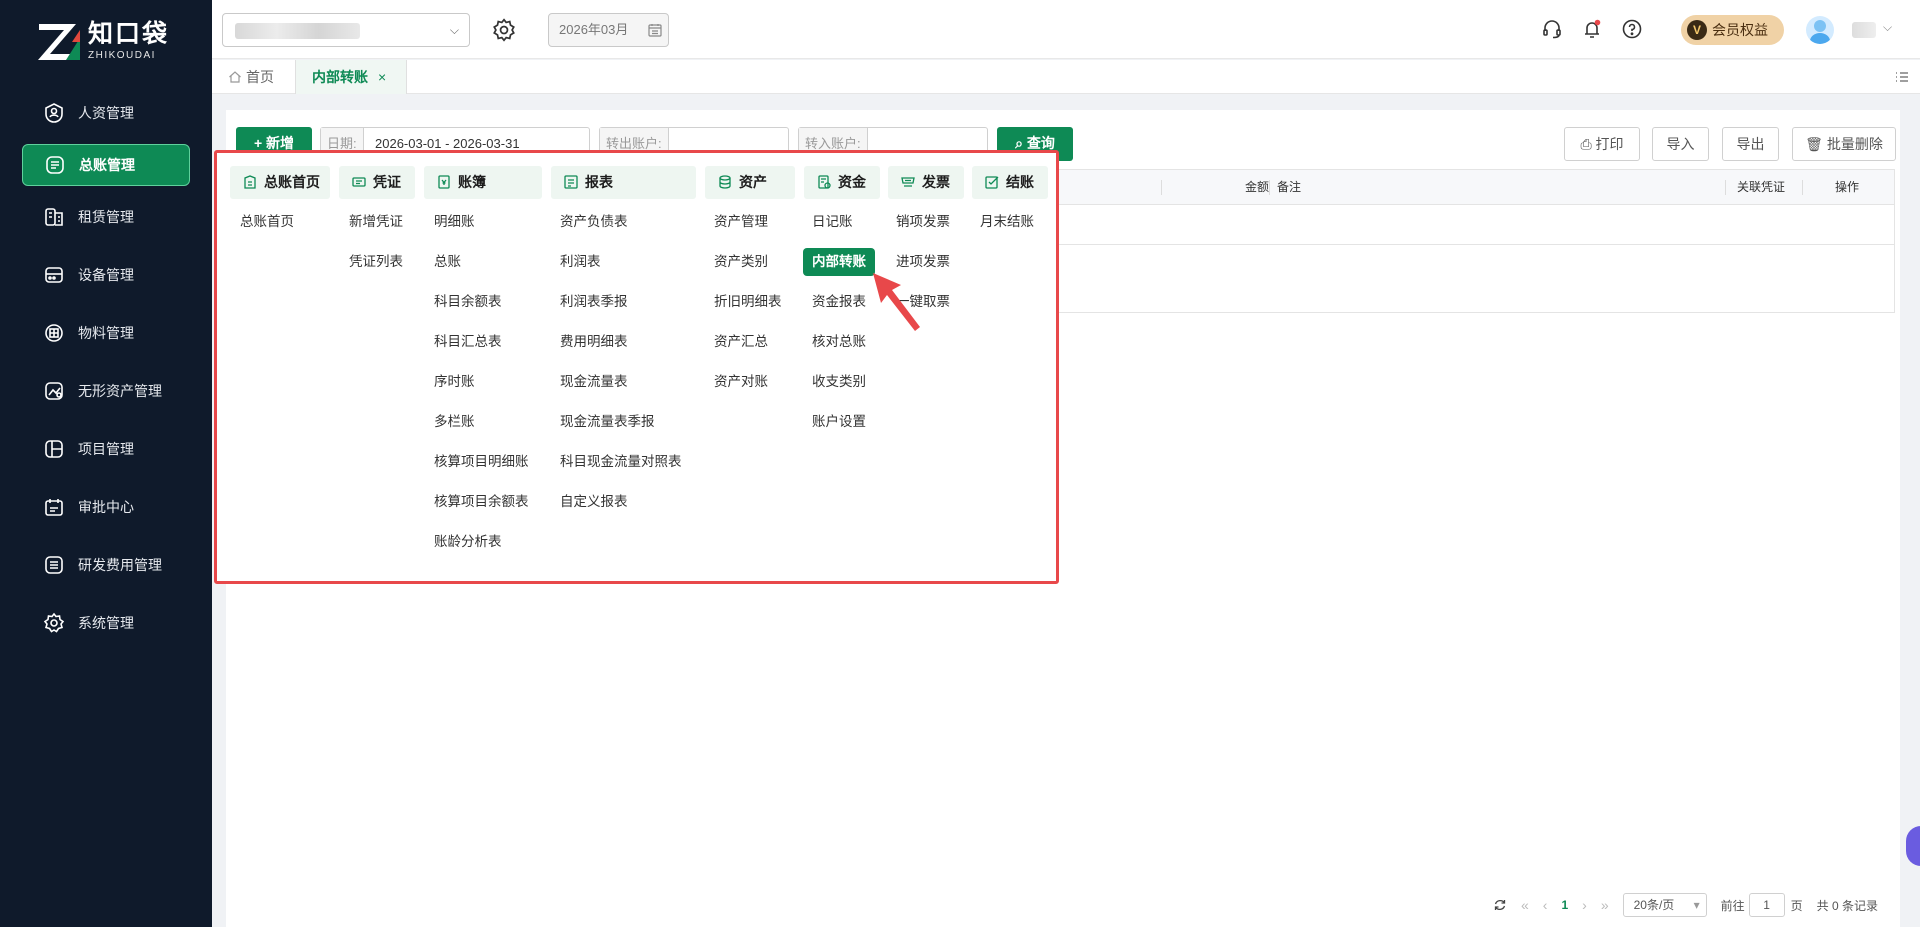  I want to click on tab-internal-transfer: 内部转账 ×, so click(351, 77).